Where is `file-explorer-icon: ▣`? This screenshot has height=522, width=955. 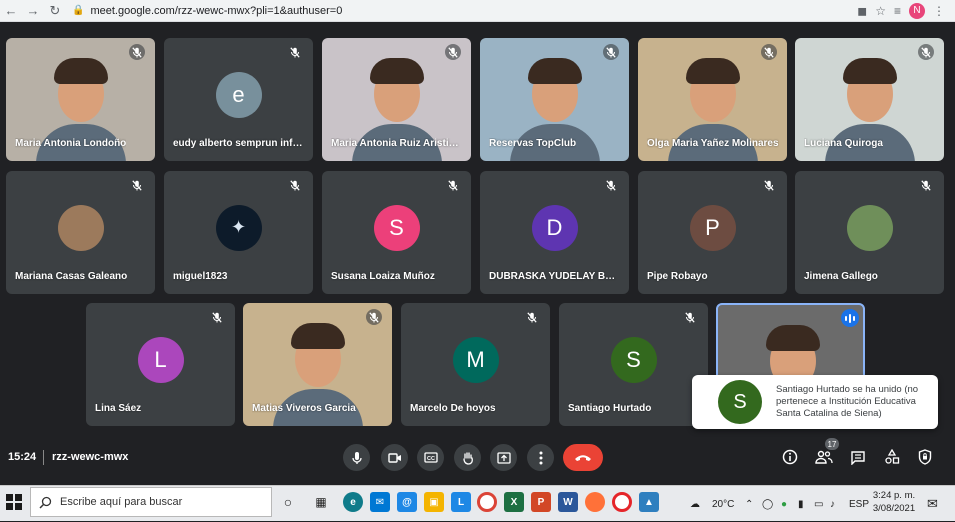
file-explorer-icon: ▣ is located at coordinates (434, 502).